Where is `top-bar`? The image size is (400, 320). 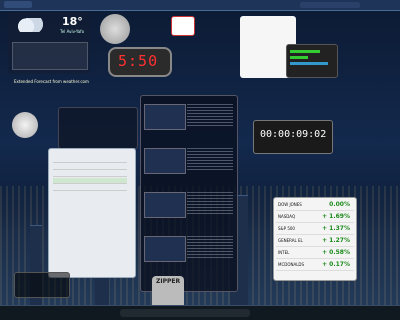 top-bar is located at coordinates (200, 5).